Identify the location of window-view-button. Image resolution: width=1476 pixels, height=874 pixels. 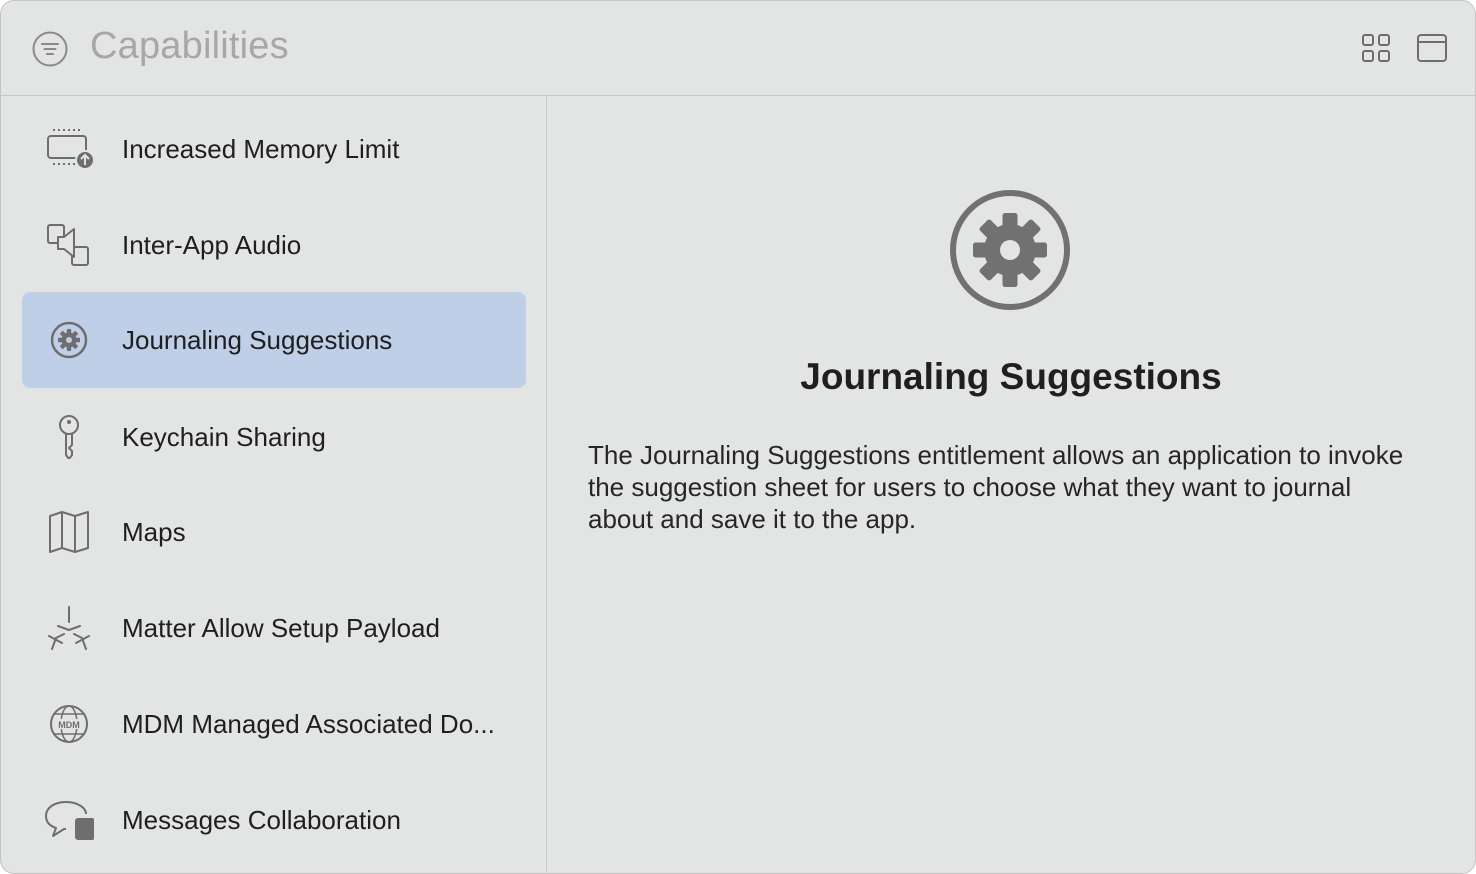
(1432, 48).